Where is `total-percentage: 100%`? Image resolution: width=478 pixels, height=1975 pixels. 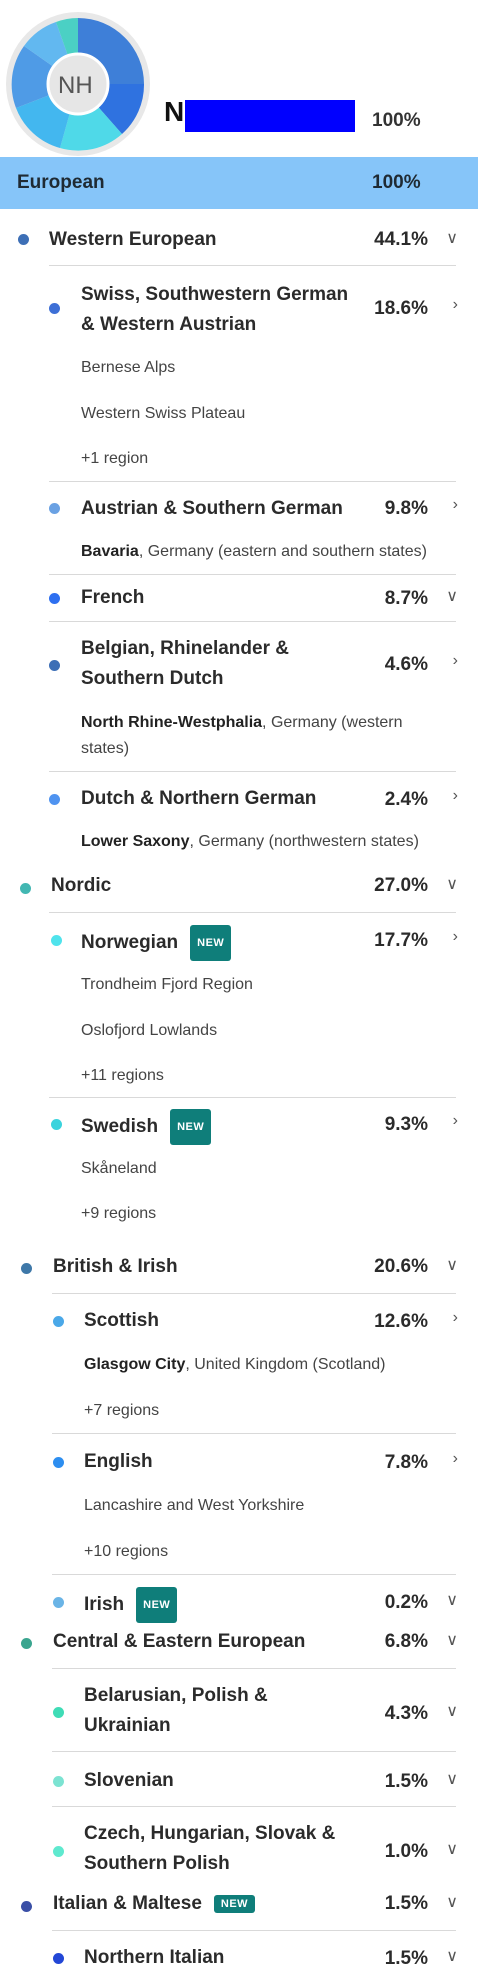 total-percentage: 100% is located at coordinates (396, 120).